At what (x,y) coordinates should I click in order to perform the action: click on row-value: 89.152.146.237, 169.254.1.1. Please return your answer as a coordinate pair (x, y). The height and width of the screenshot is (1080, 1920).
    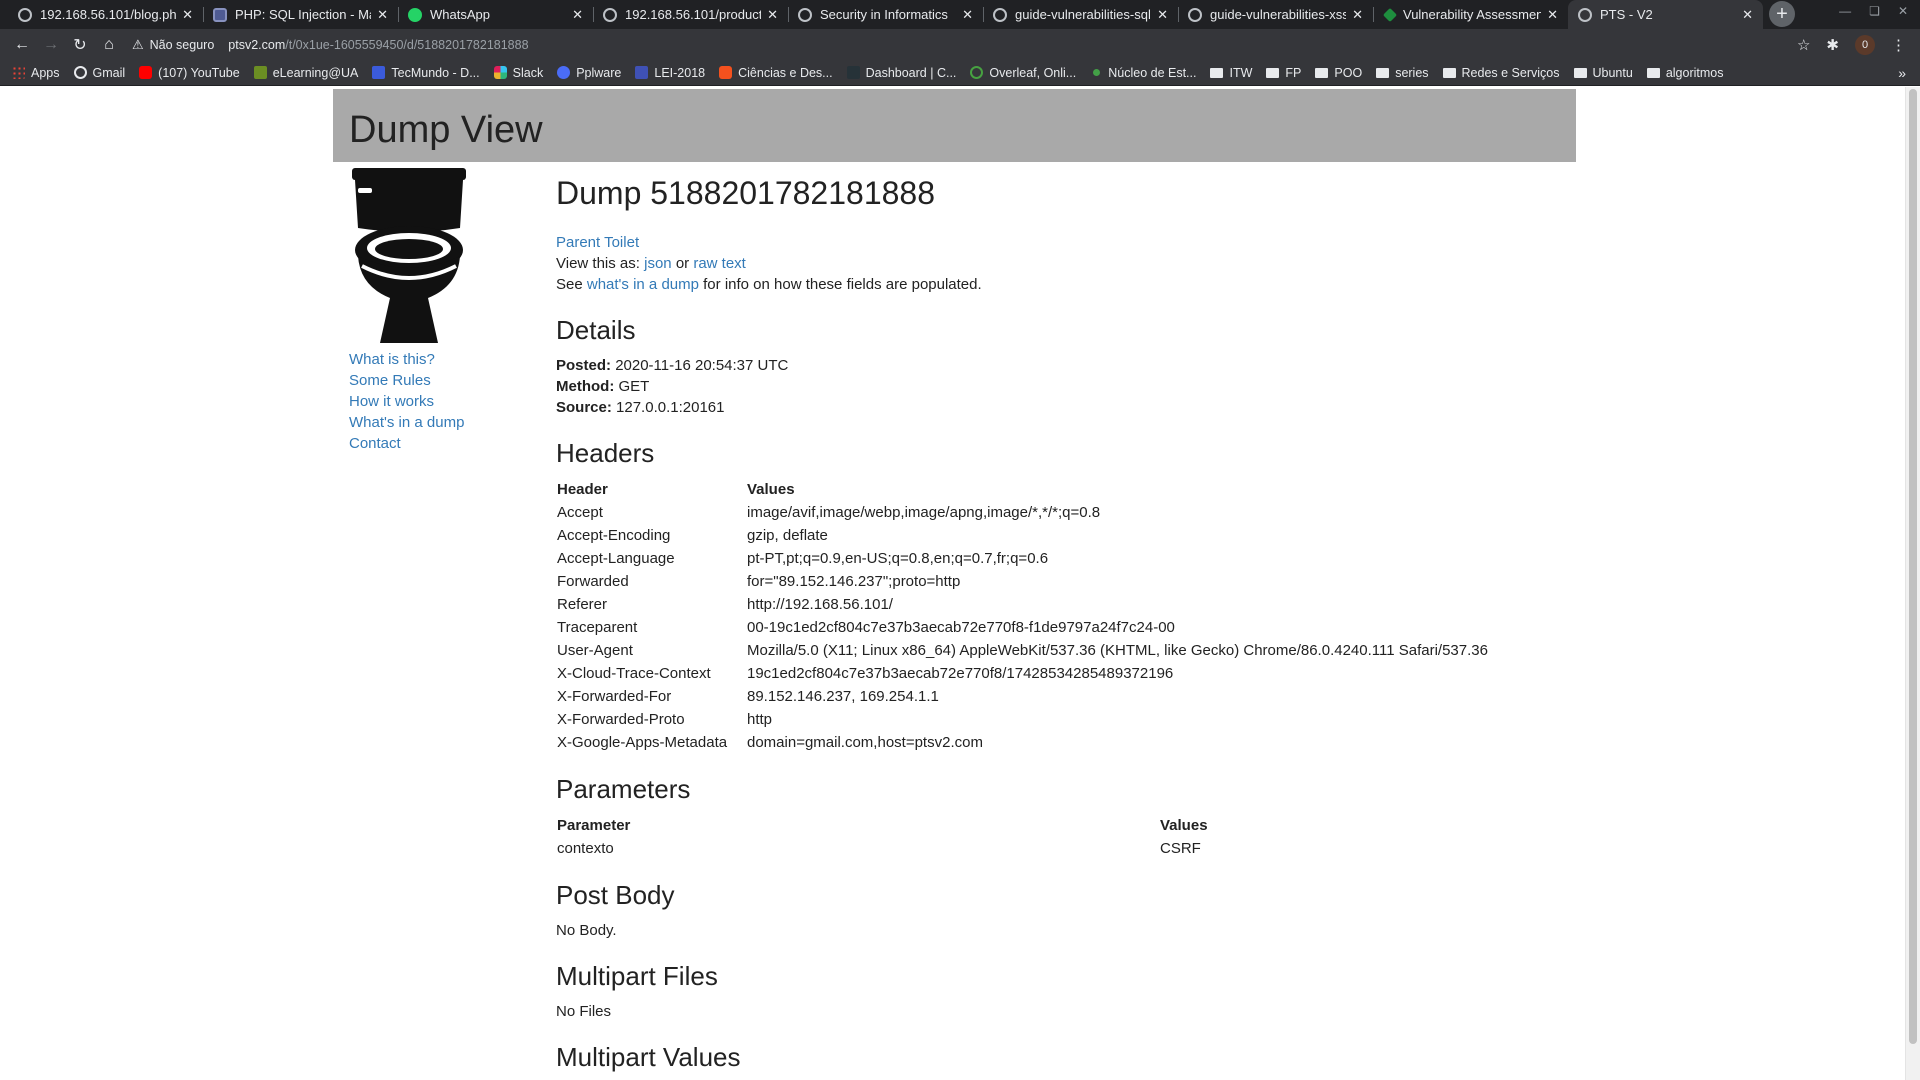
    Looking at the image, I should click on (843, 696).